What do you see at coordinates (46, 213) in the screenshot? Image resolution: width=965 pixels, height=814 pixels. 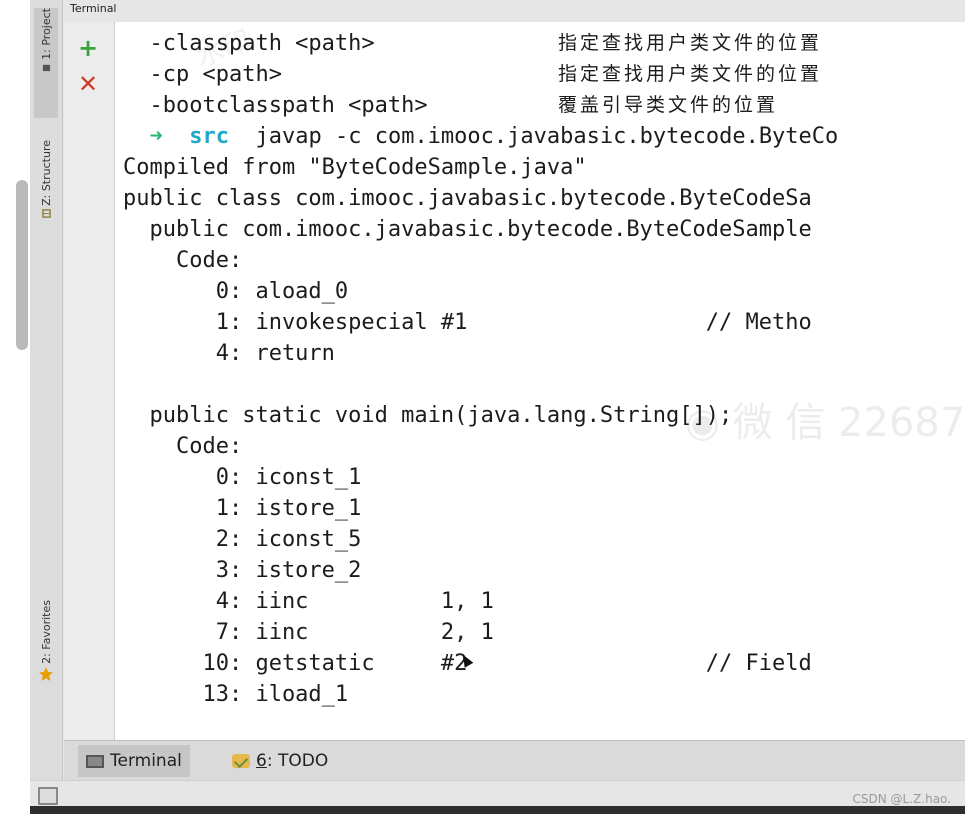 I see `structure-icon` at bounding box center [46, 213].